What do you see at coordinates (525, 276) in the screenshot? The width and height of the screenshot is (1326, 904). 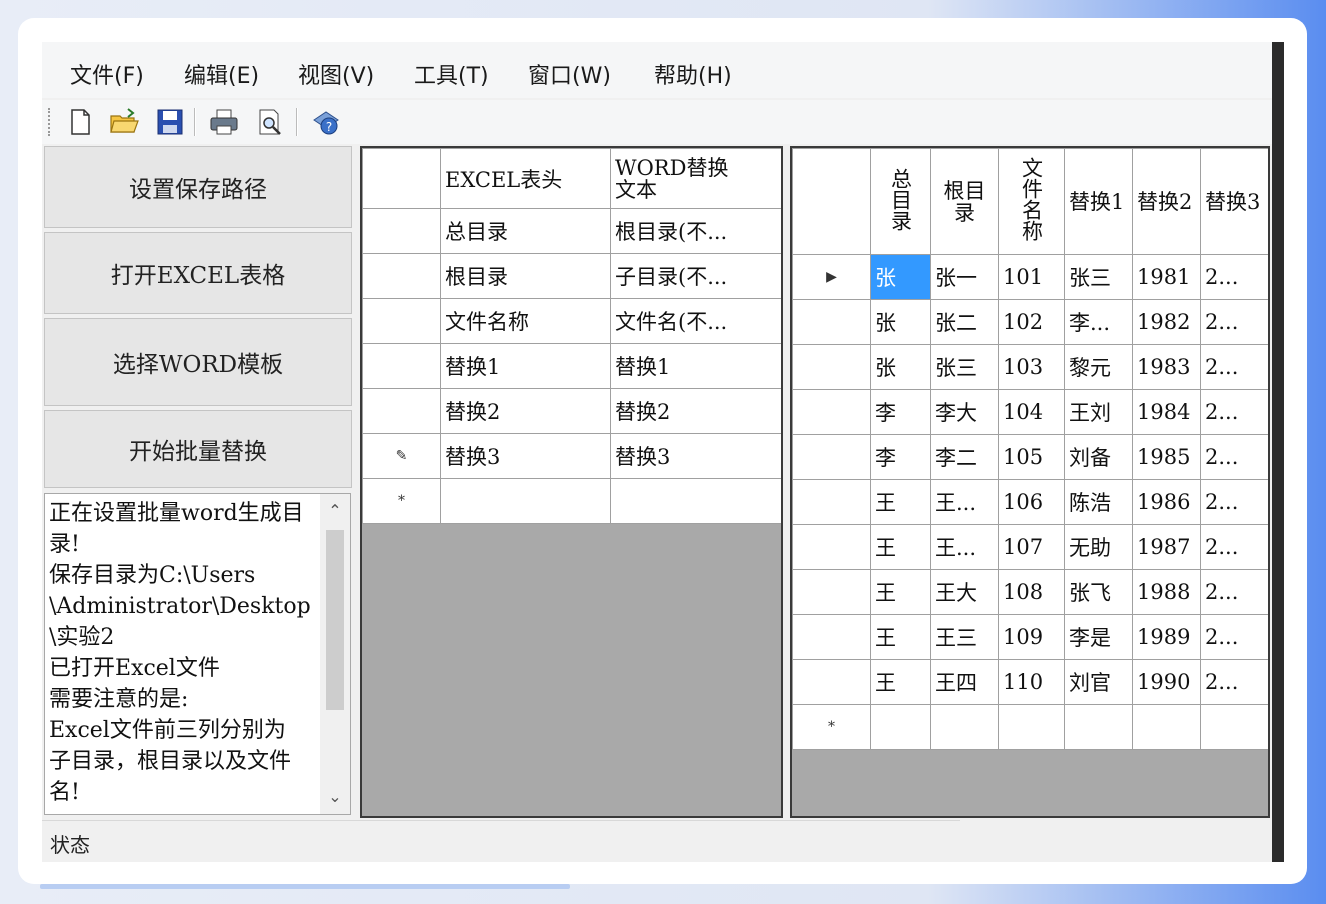 I see `table-cell: 根目录` at bounding box center [525, 276].